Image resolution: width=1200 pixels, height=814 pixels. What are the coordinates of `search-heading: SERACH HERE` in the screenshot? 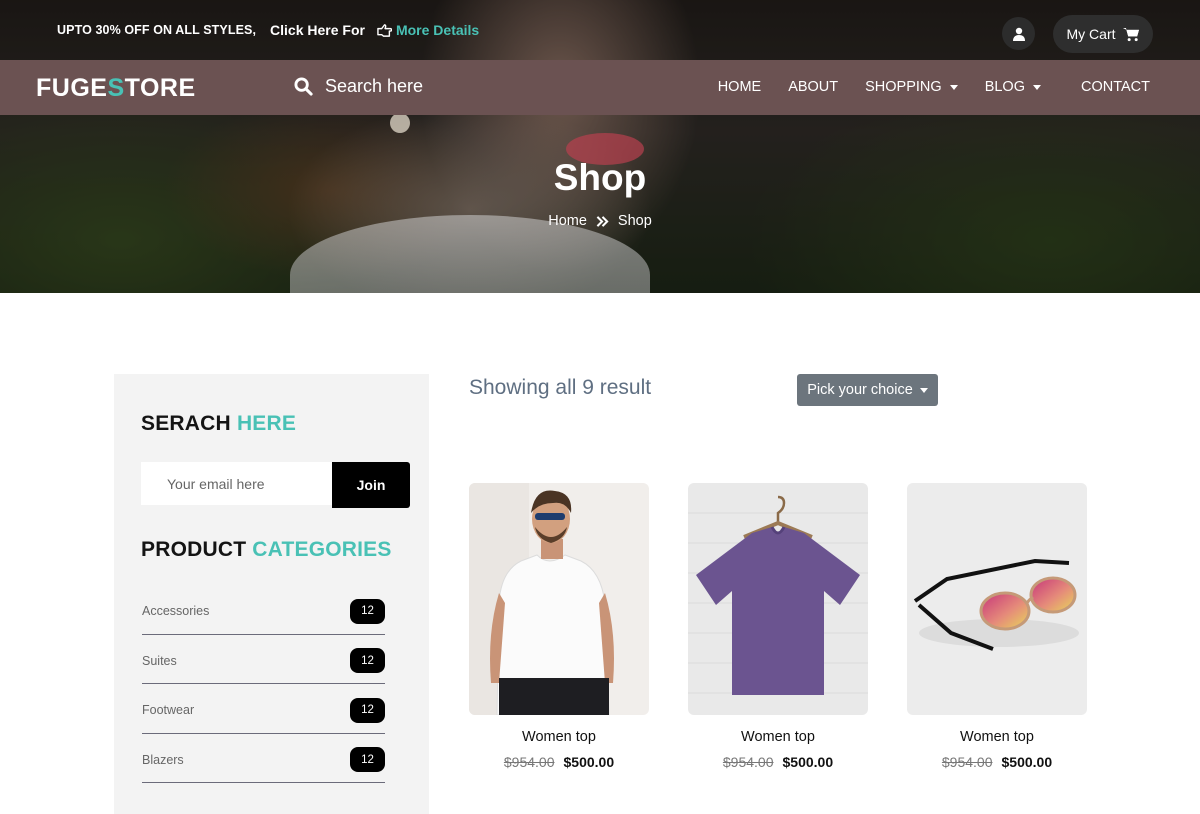 It's located at (218, 424).